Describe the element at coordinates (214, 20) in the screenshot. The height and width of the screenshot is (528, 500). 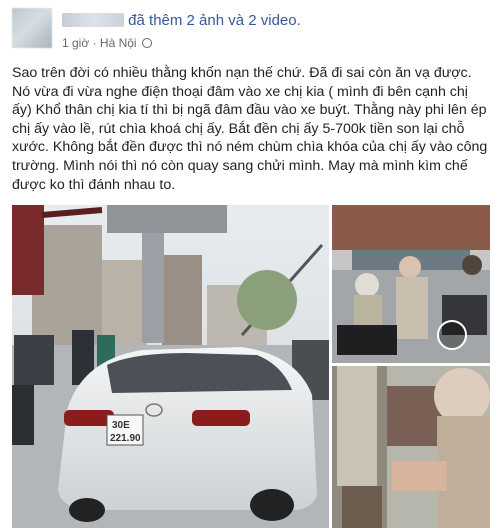
I see `post-action-text: đã thêm 2 ảnh và 2 video.` at that location.